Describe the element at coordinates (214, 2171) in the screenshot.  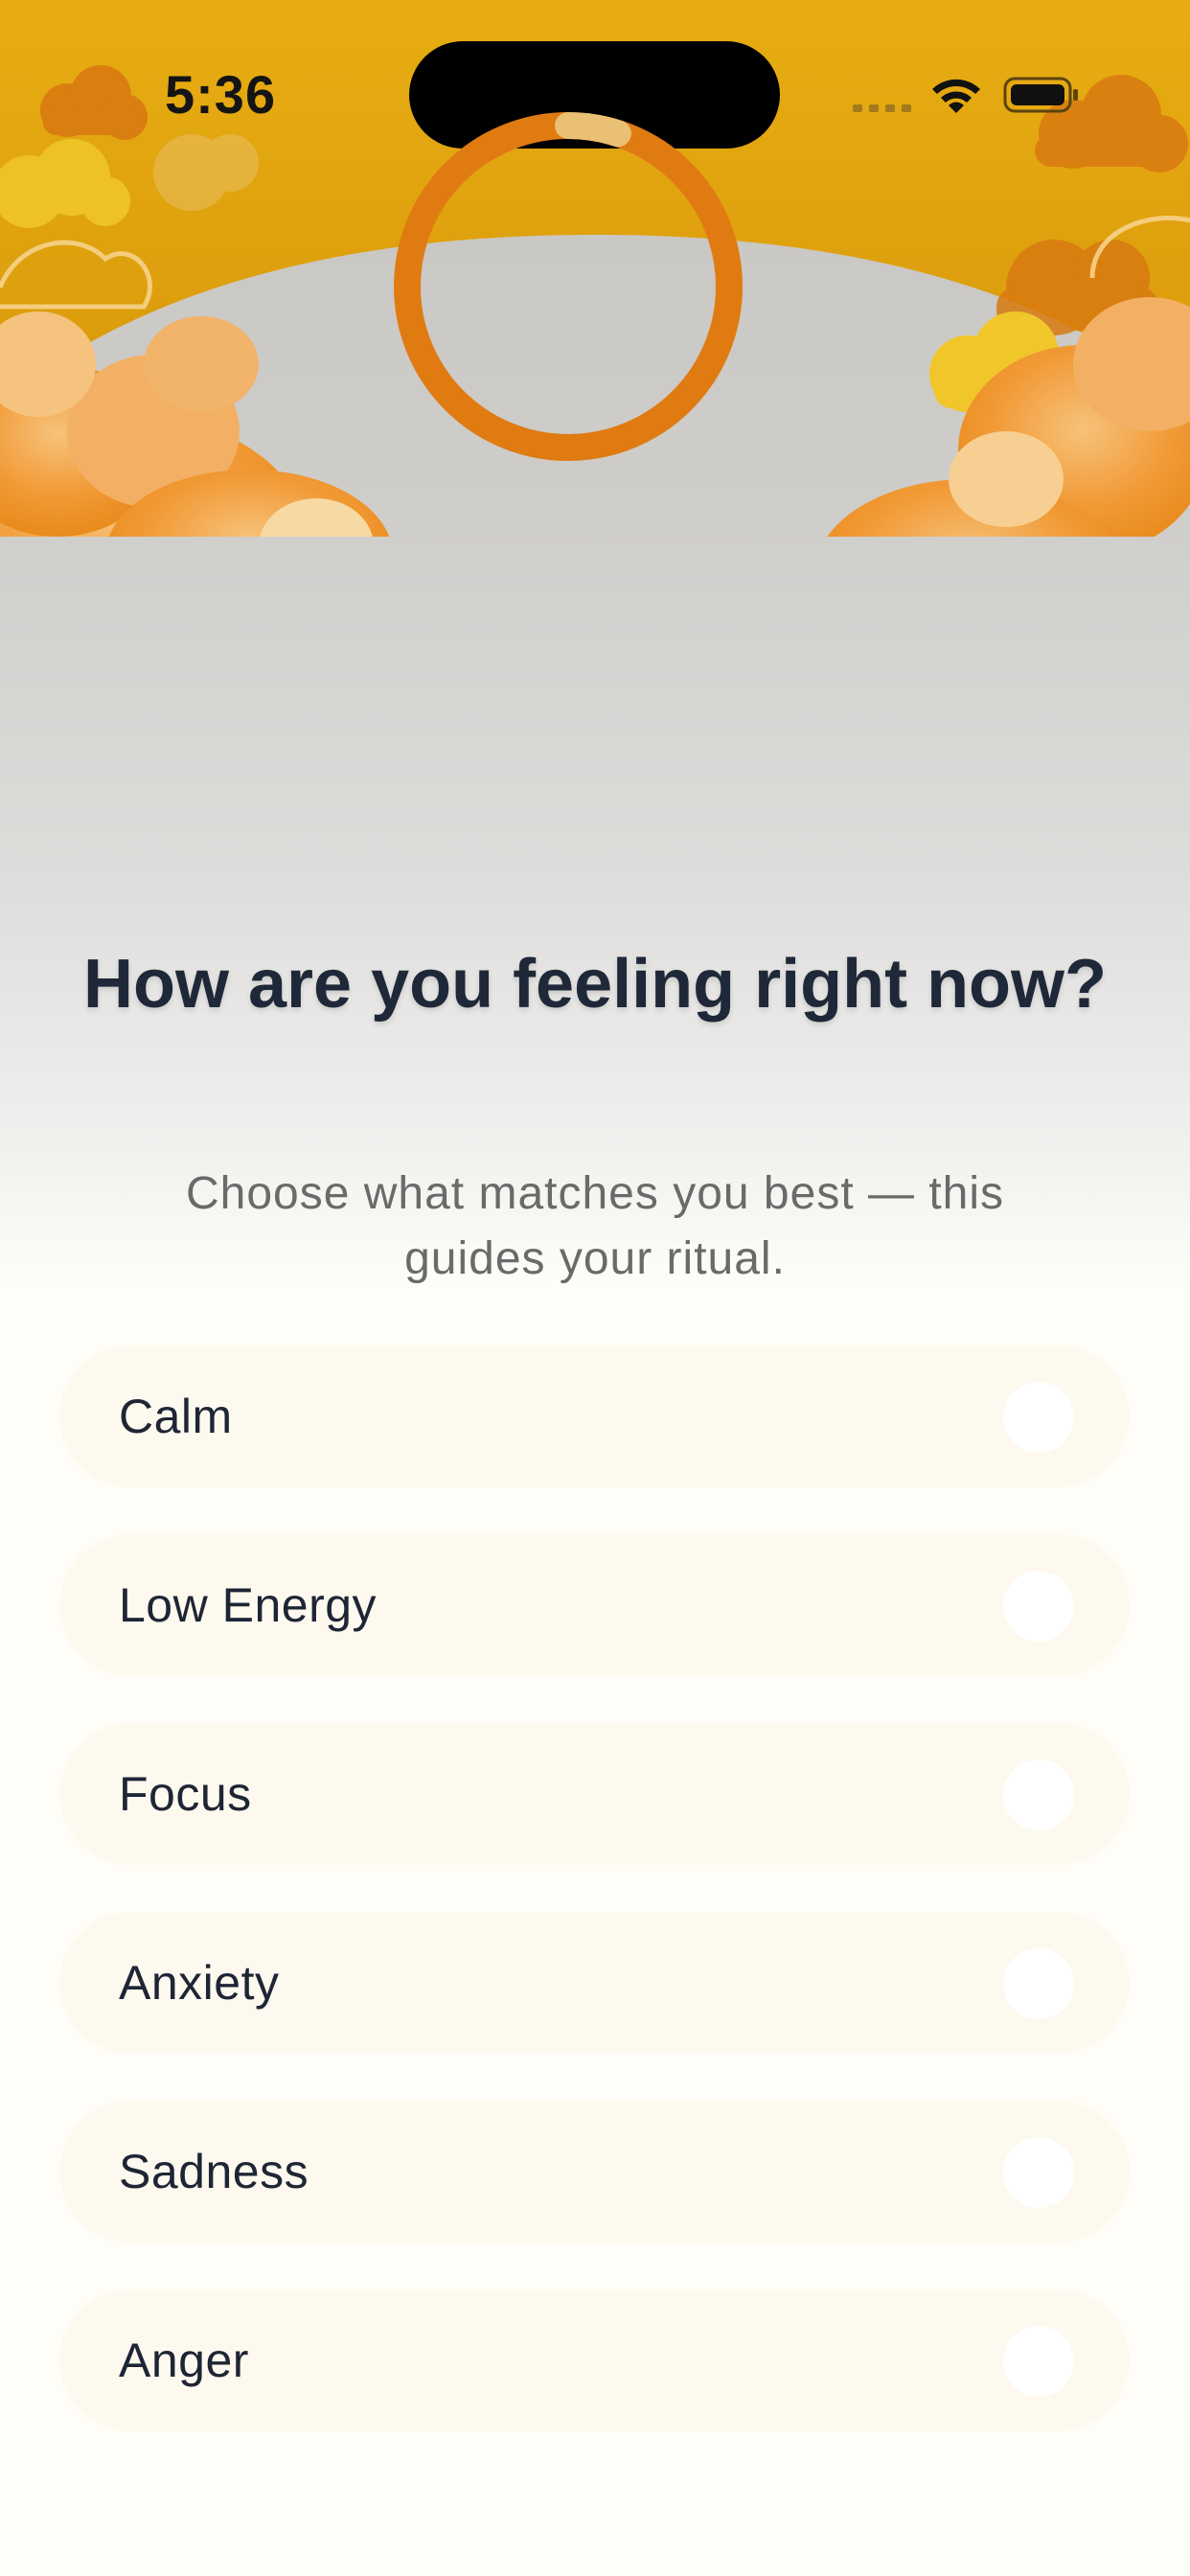
I see `option-label: Sadness` at that location.